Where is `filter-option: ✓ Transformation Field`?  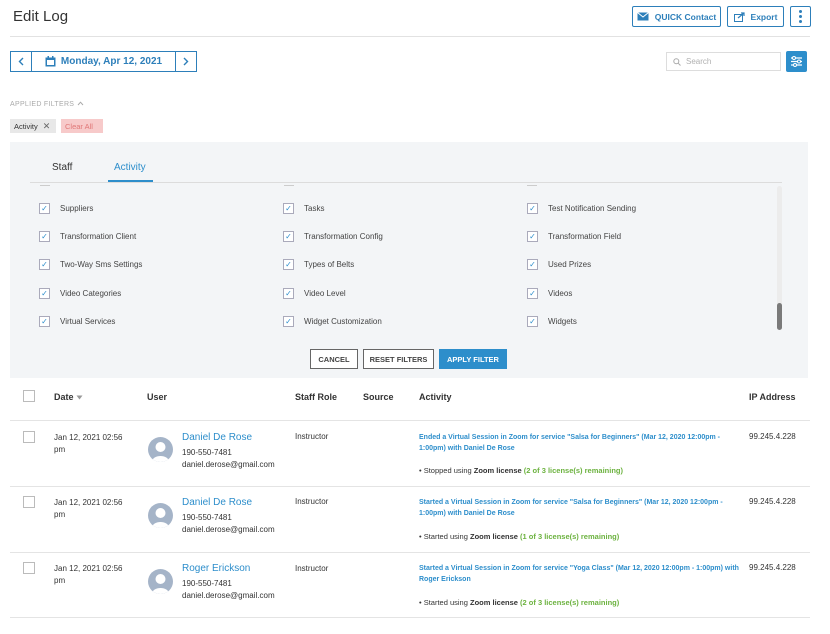
filter-option: ✓ Transformation Field is located at coordinates (574, 236).